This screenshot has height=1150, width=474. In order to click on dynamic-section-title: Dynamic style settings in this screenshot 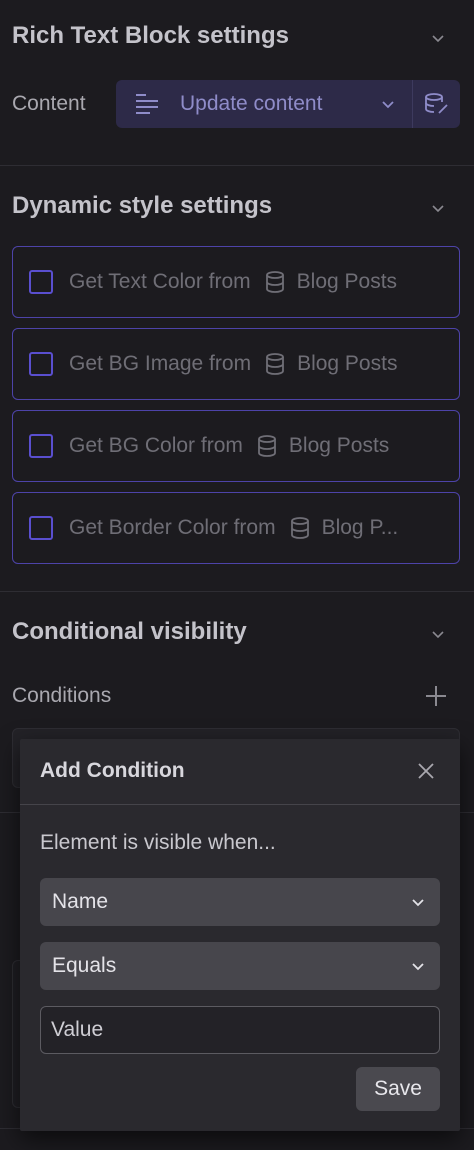, I will do `click(142, 205)`.